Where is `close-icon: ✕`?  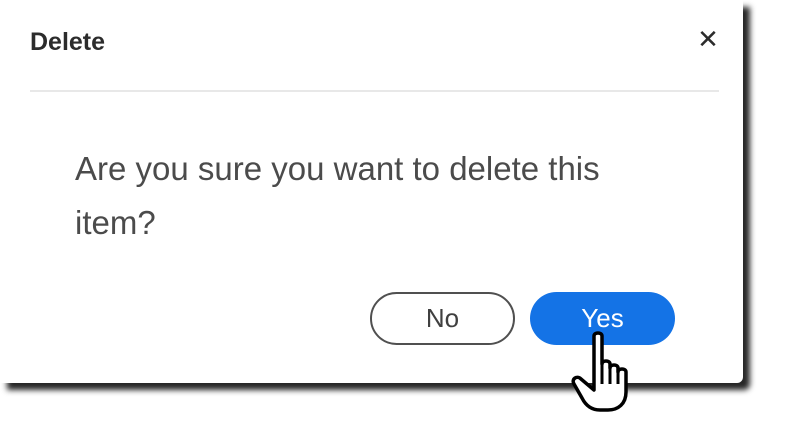
close-icon: ✕ is located at coordinates (708, 39).